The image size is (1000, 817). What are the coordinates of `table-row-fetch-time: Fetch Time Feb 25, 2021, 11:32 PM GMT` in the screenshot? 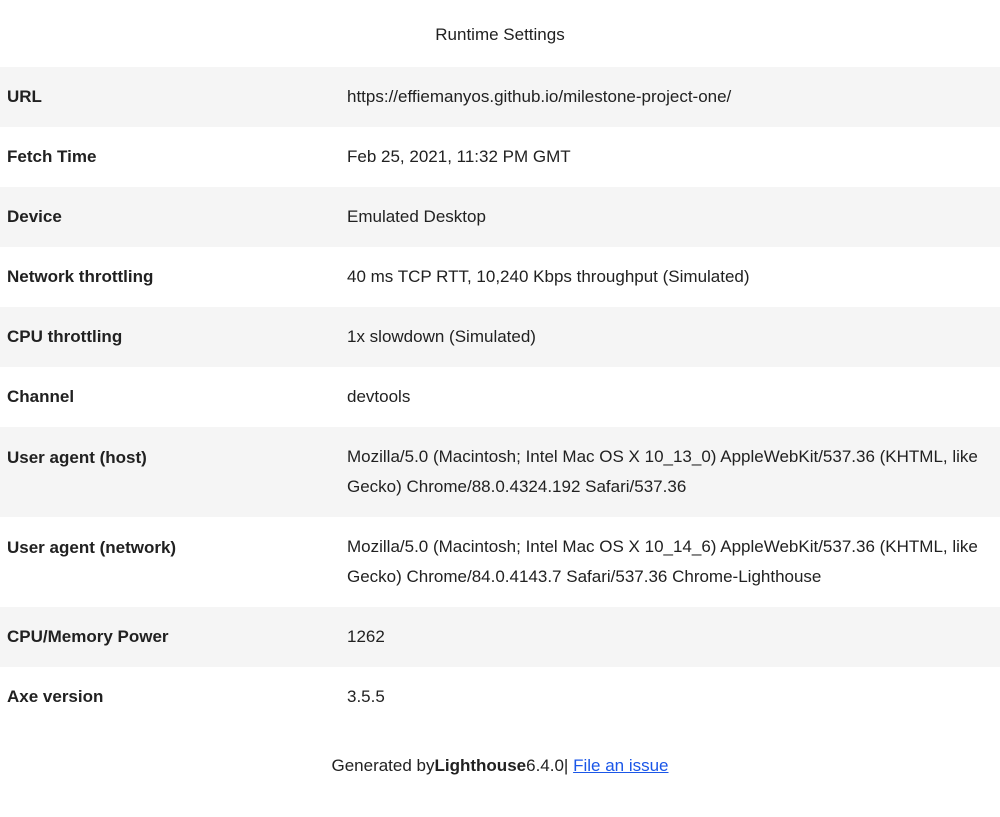 It's located at (500, 157).